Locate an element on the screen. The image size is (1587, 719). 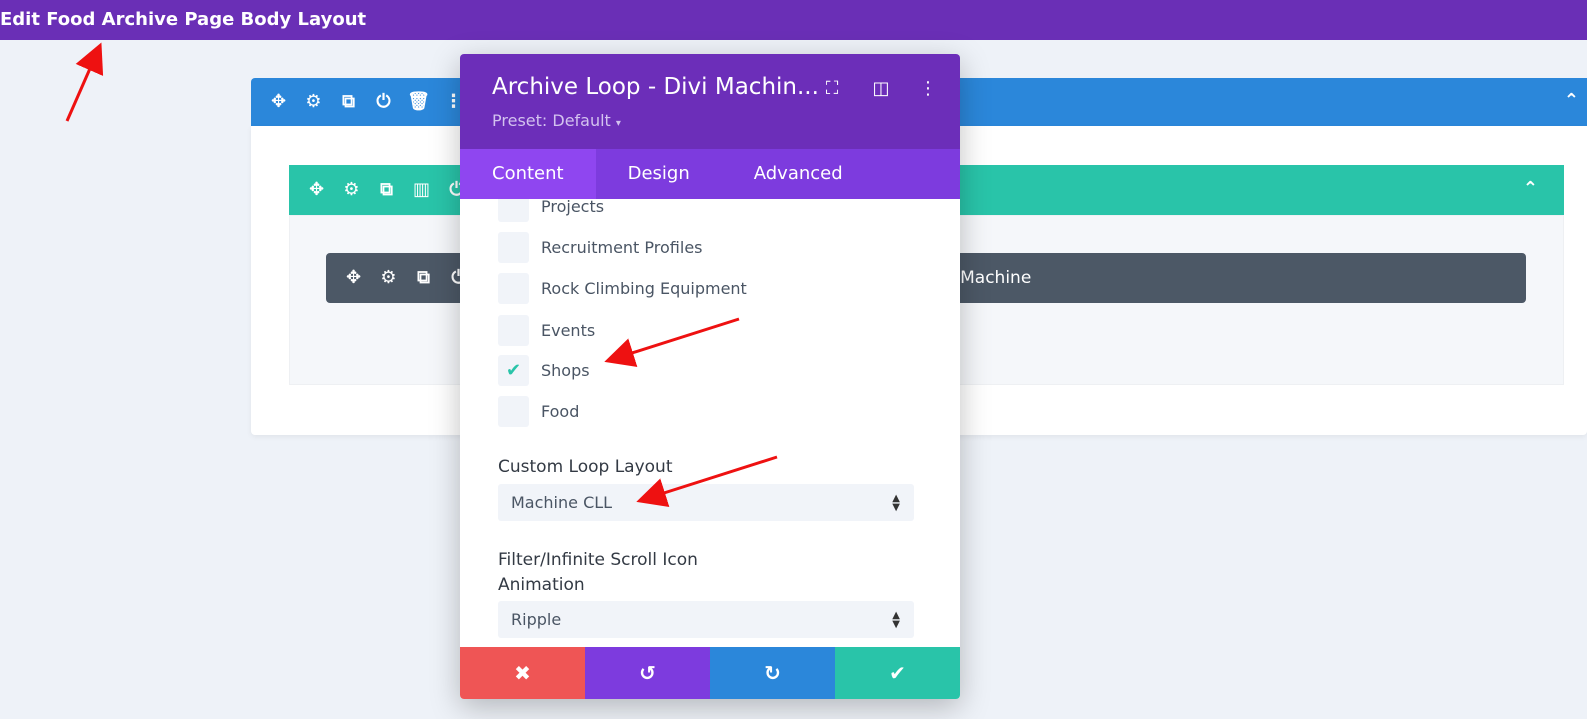
cancel-button: ✖ is located at coordinates (522, 673).